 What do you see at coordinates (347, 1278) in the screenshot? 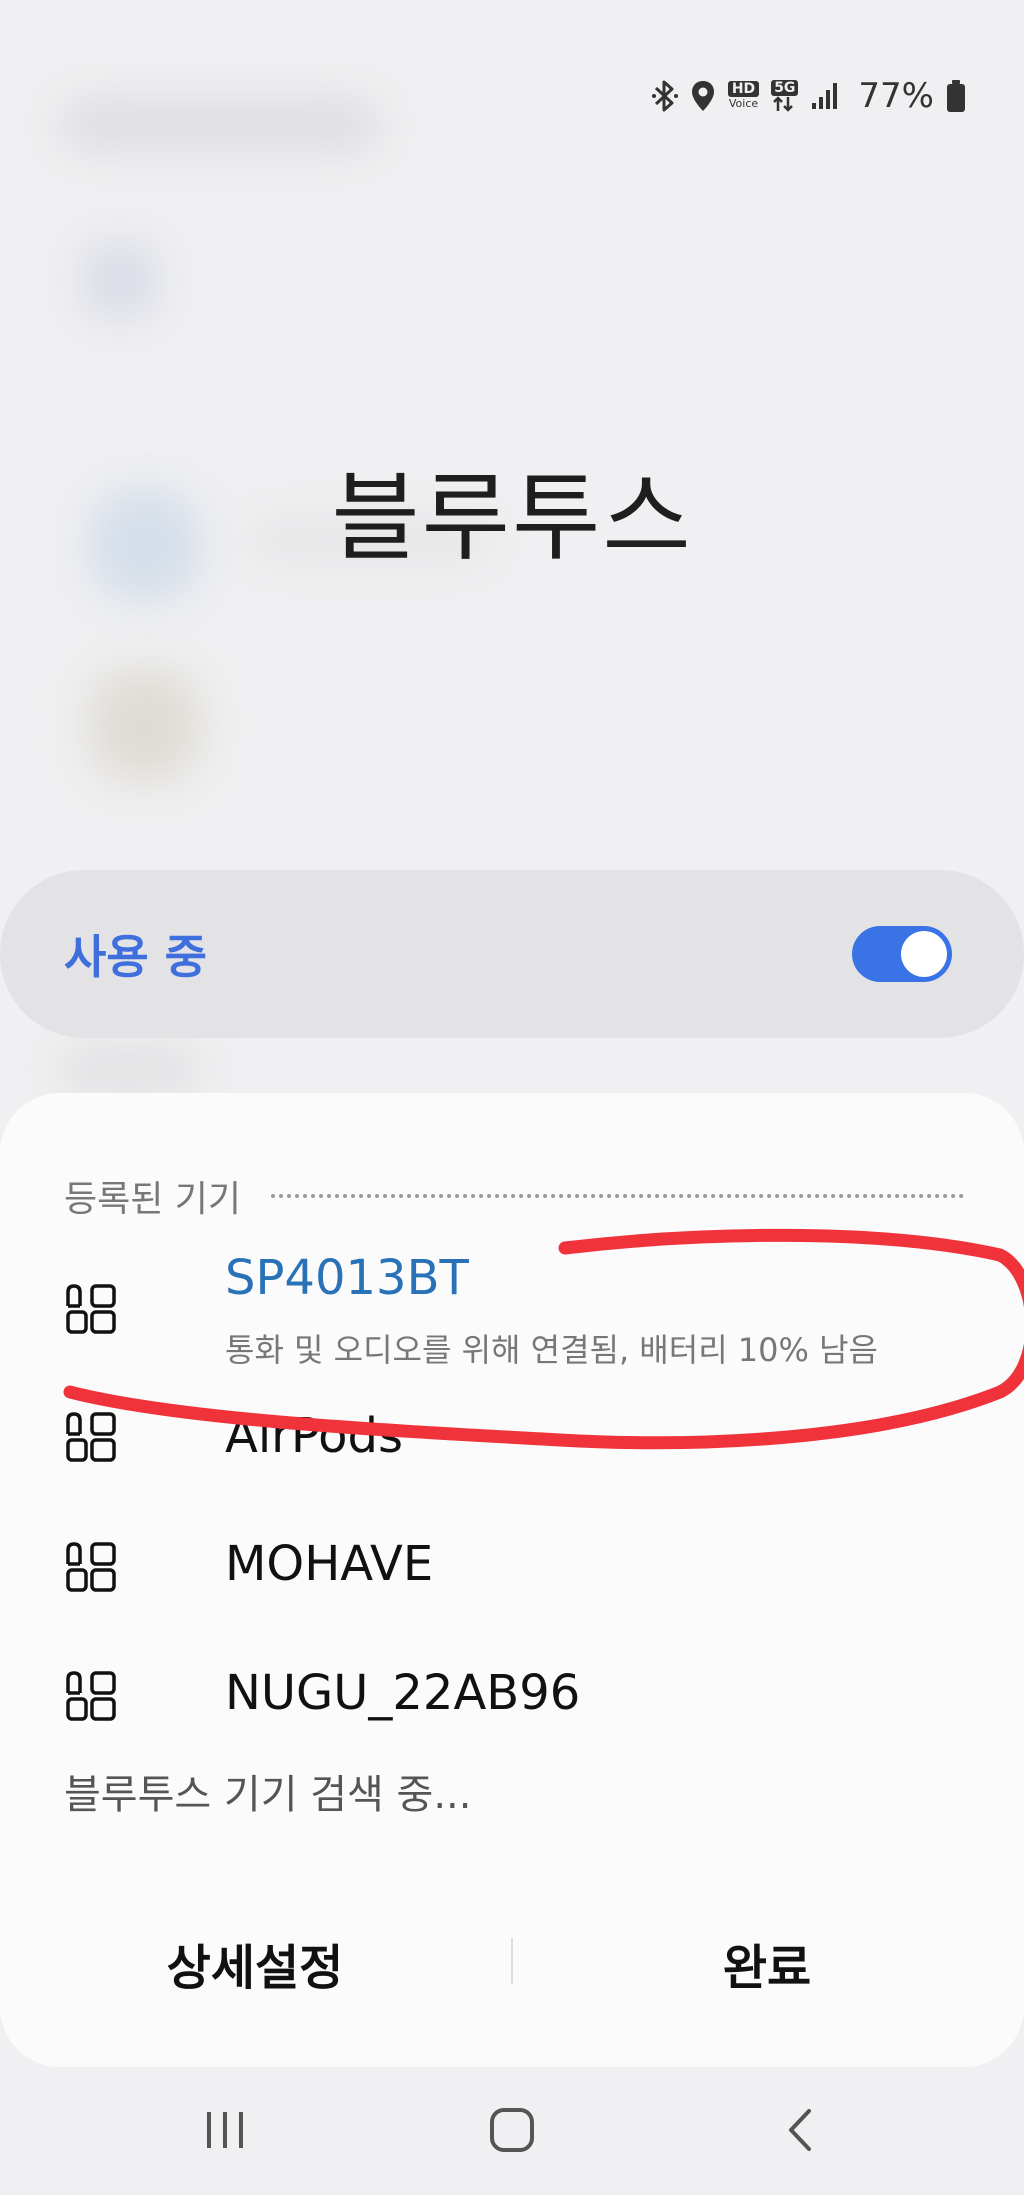
I see `device-name: SP4013BT` at bounding box center [347, 1278].